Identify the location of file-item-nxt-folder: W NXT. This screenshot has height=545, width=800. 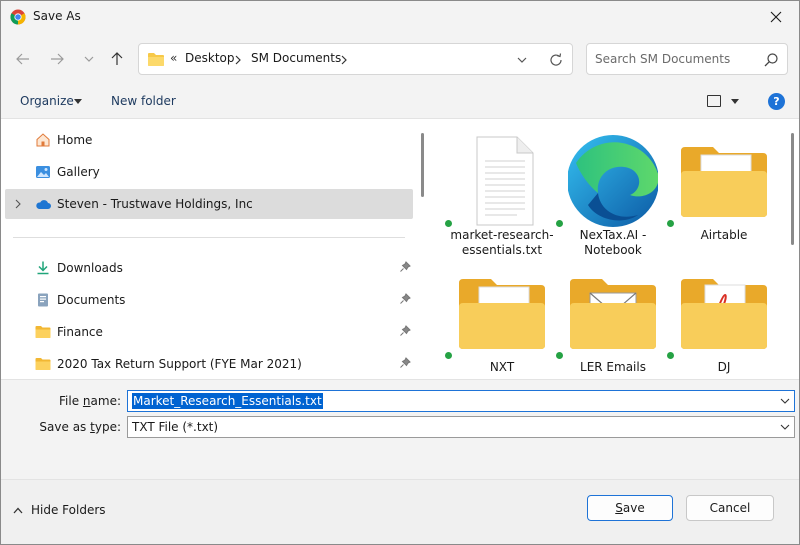
(499, 323).